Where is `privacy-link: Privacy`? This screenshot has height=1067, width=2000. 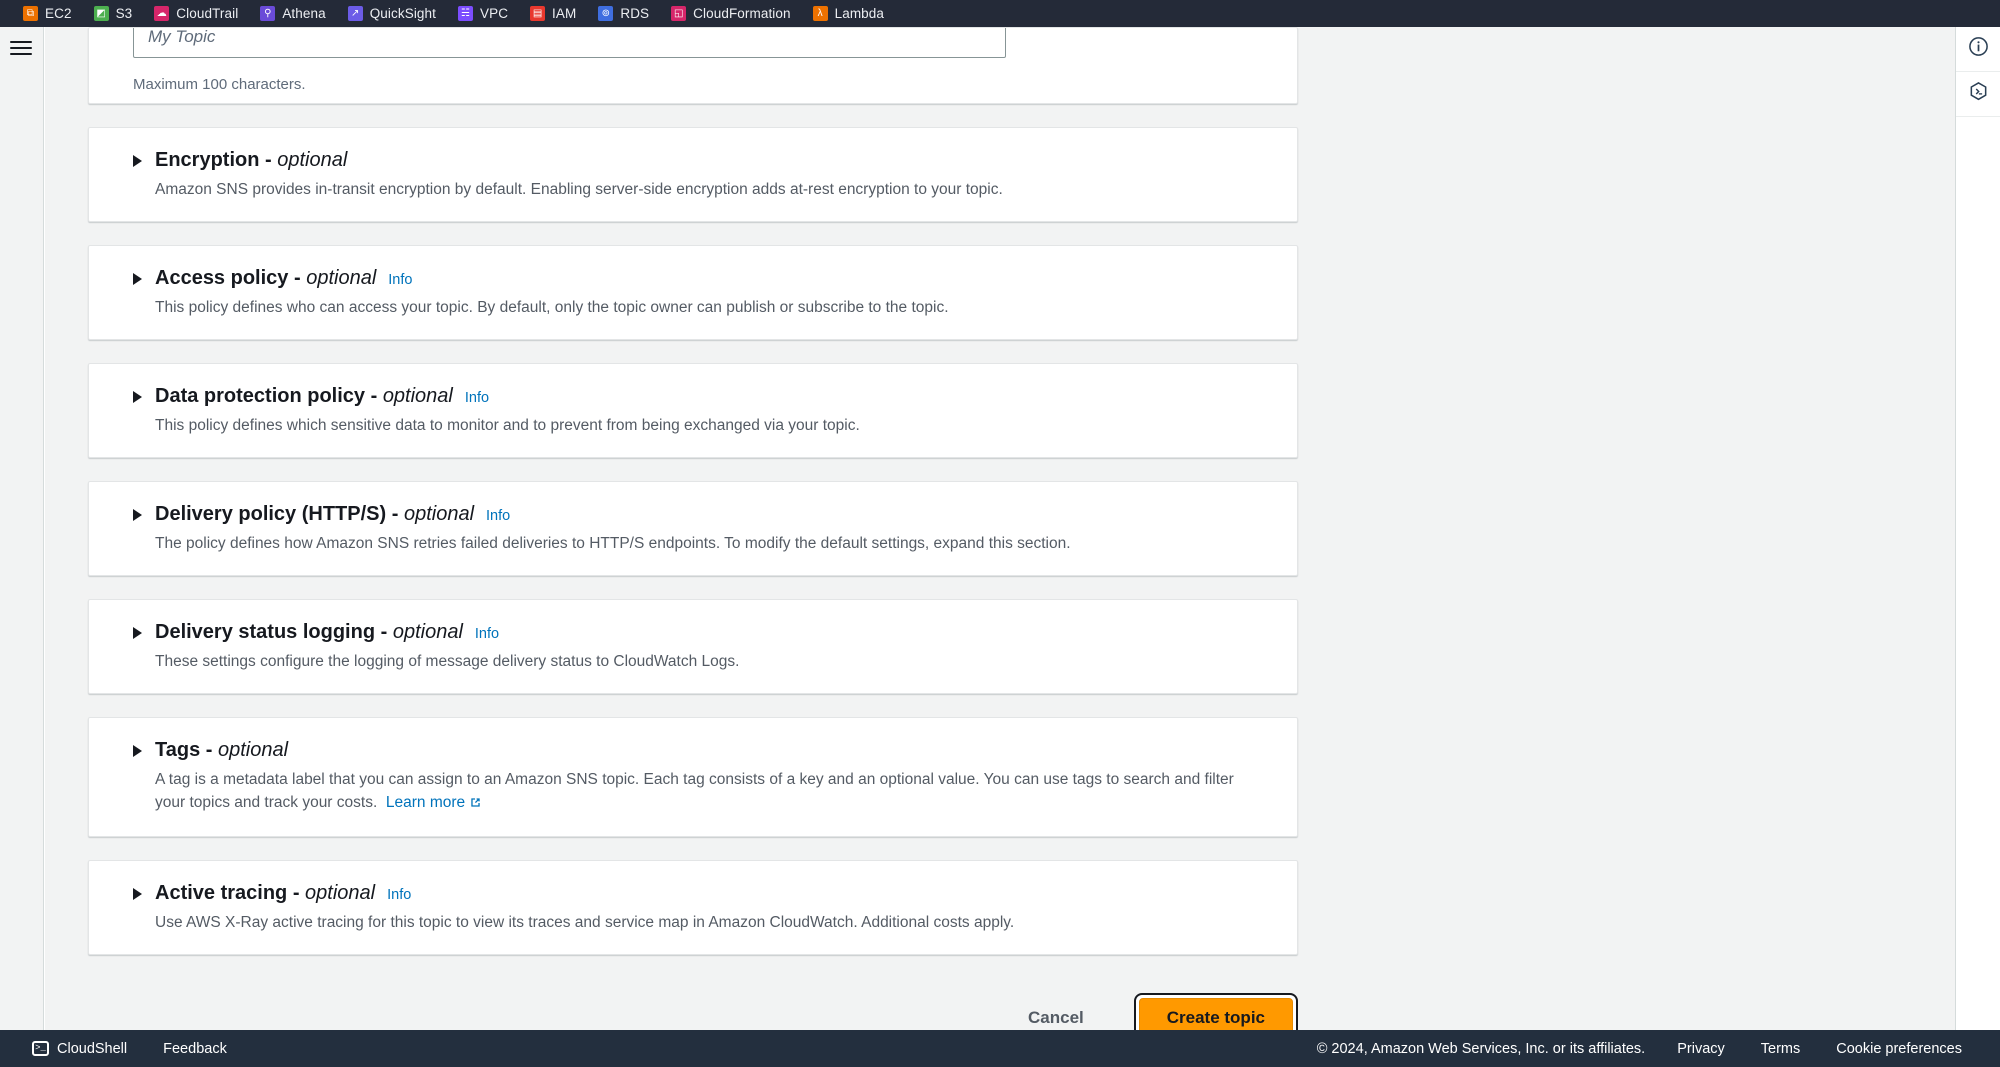 privacy-link: Privacy is located at coordinates (1701, 1049).